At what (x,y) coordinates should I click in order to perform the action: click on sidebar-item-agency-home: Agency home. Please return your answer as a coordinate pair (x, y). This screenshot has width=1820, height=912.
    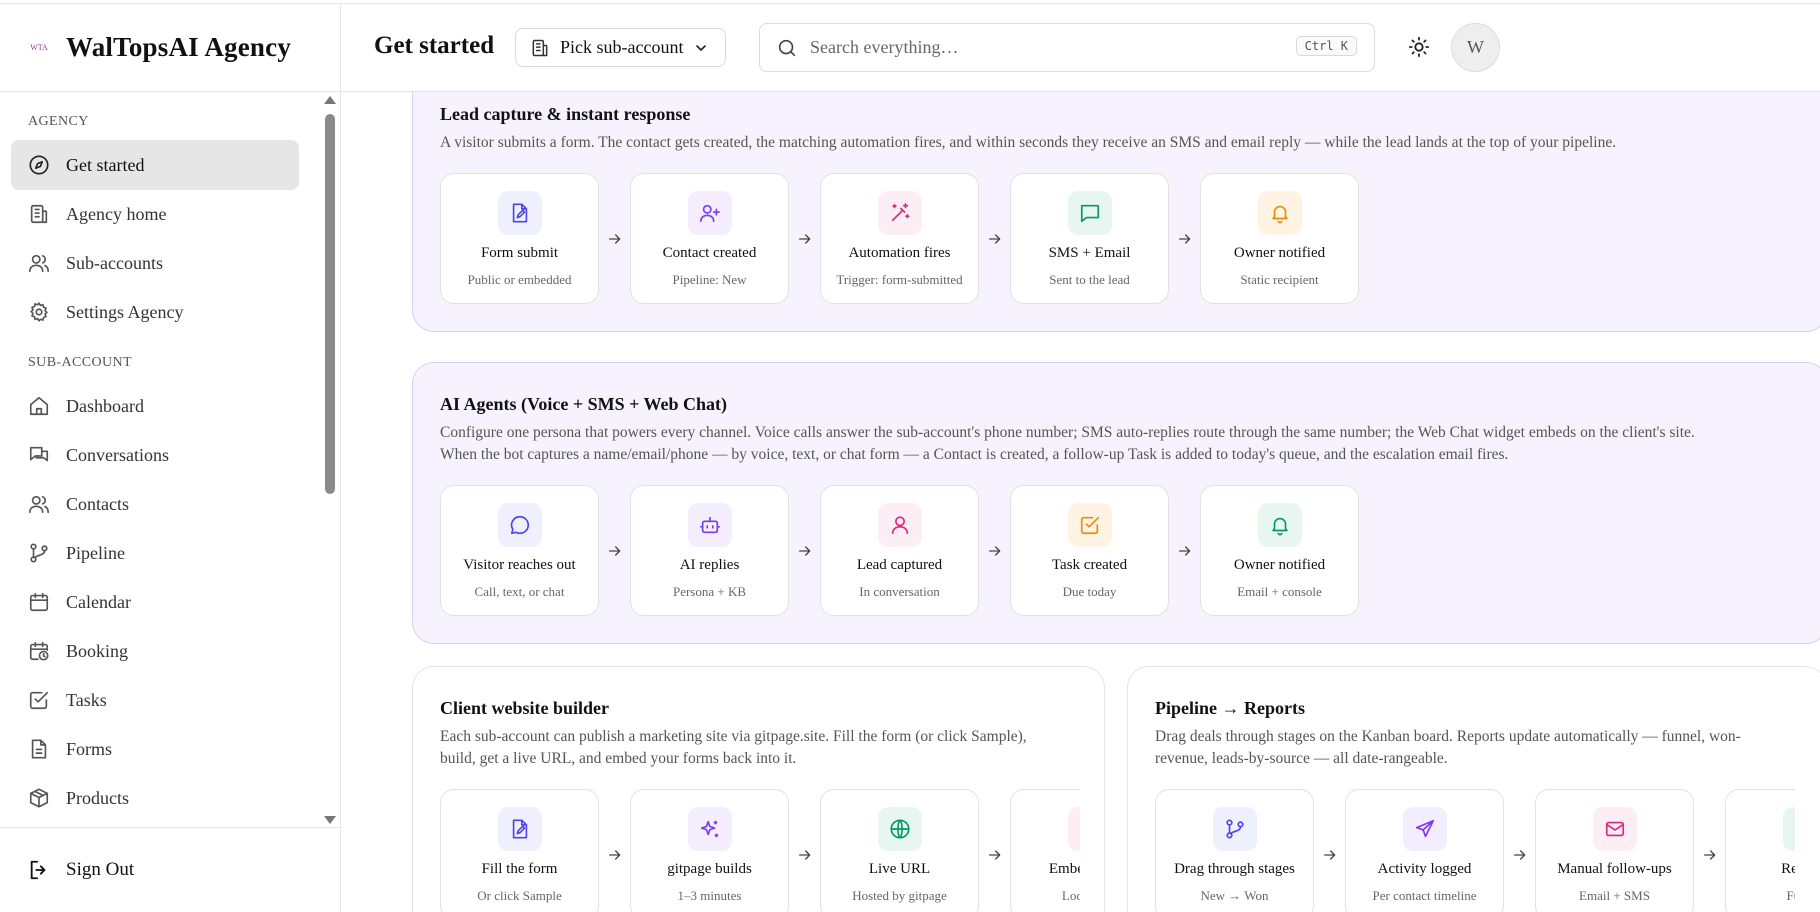
    Looking at the image, I should click on (155, 214).